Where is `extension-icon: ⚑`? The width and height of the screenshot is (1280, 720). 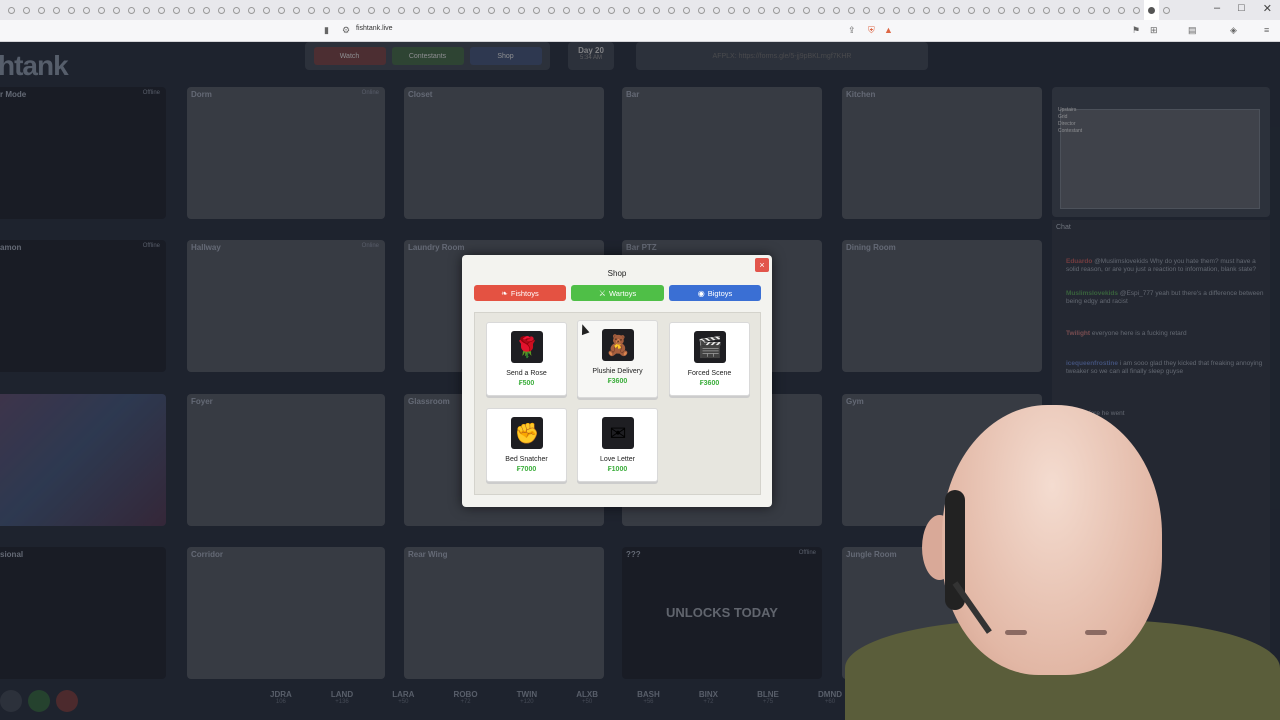
extension-icon: ⚑ is located at coordinates (1136, 30).